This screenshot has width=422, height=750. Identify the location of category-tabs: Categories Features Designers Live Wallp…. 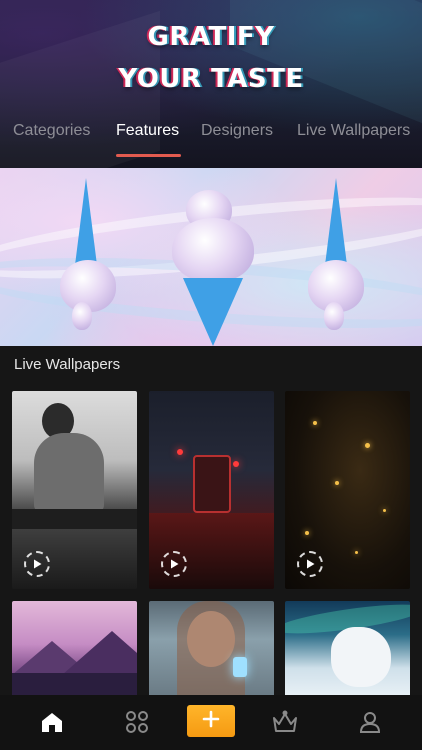
(211, 140).